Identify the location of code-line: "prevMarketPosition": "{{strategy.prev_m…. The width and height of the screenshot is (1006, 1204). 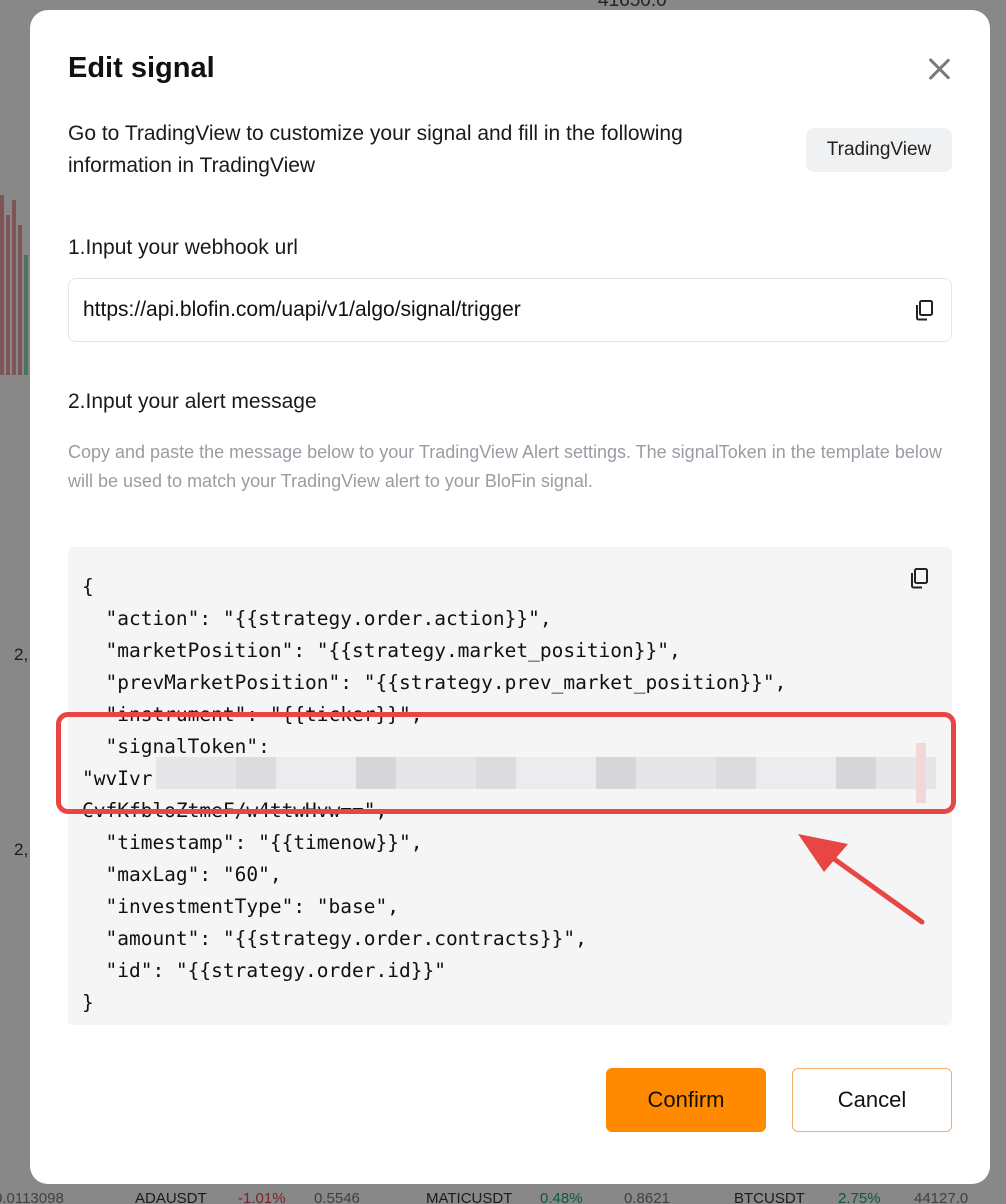
(434, 682).